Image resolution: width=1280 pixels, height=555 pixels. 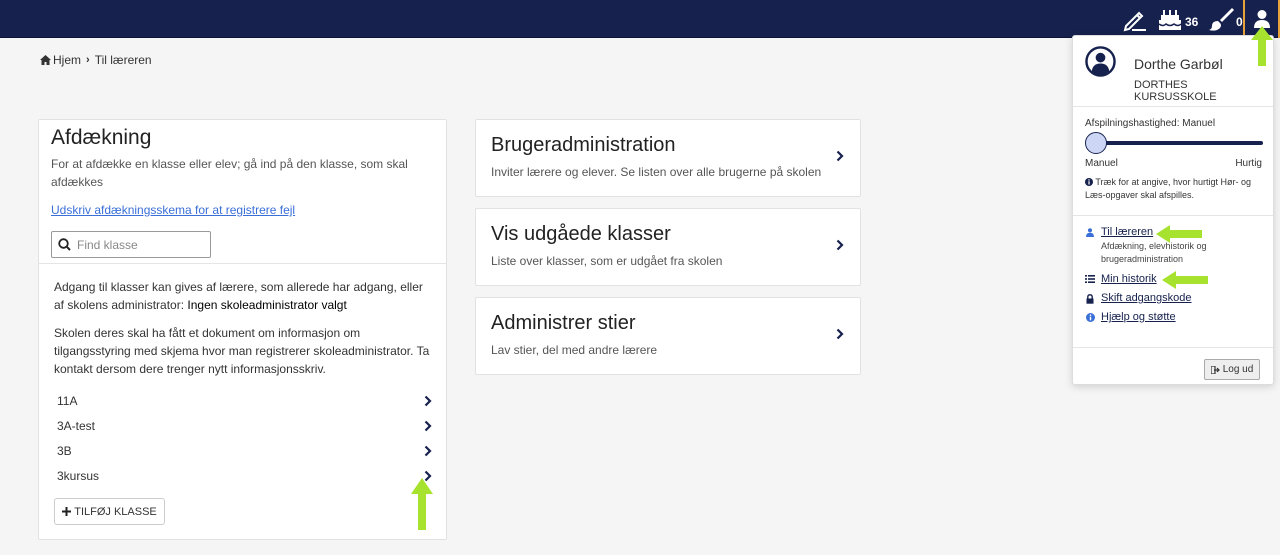 What do you see at coordinates (67, 400) in the screenshot?
I see `class-name: 11A` at bounding box center [67, 400].